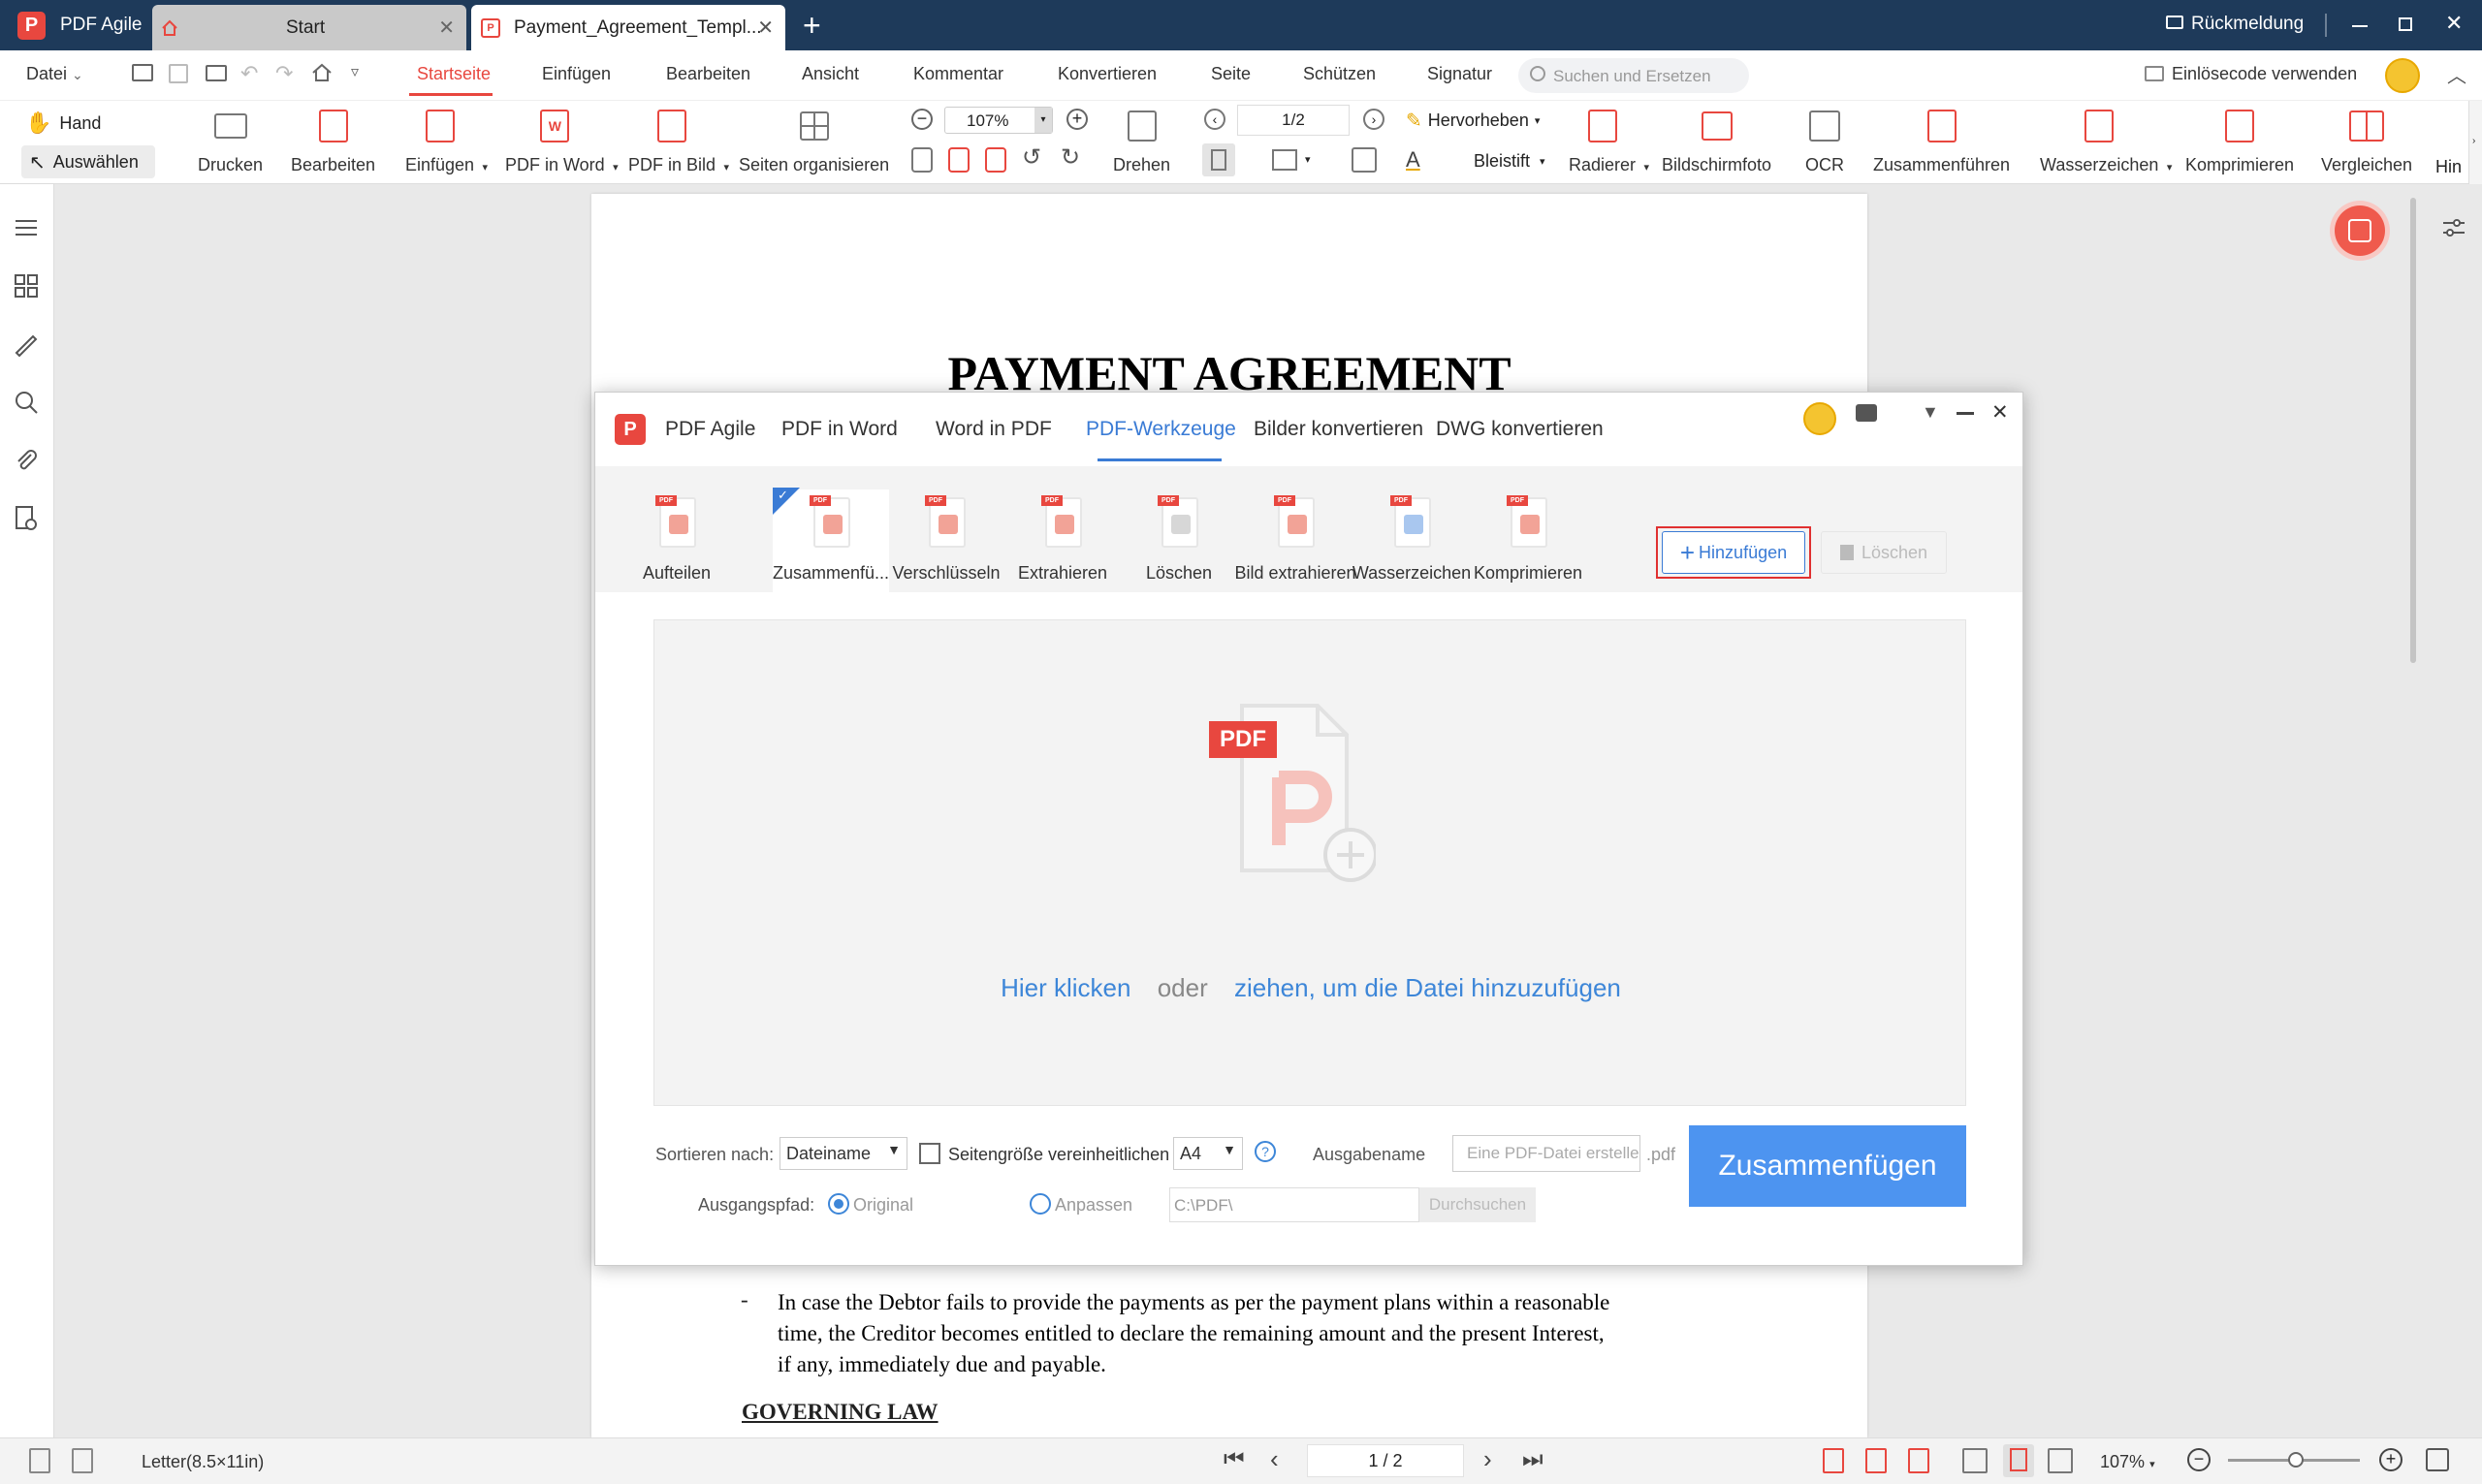 This screenshot has width=2482, height=1484. I want to click on more-tools-label: Hin, so click(2448, 167).